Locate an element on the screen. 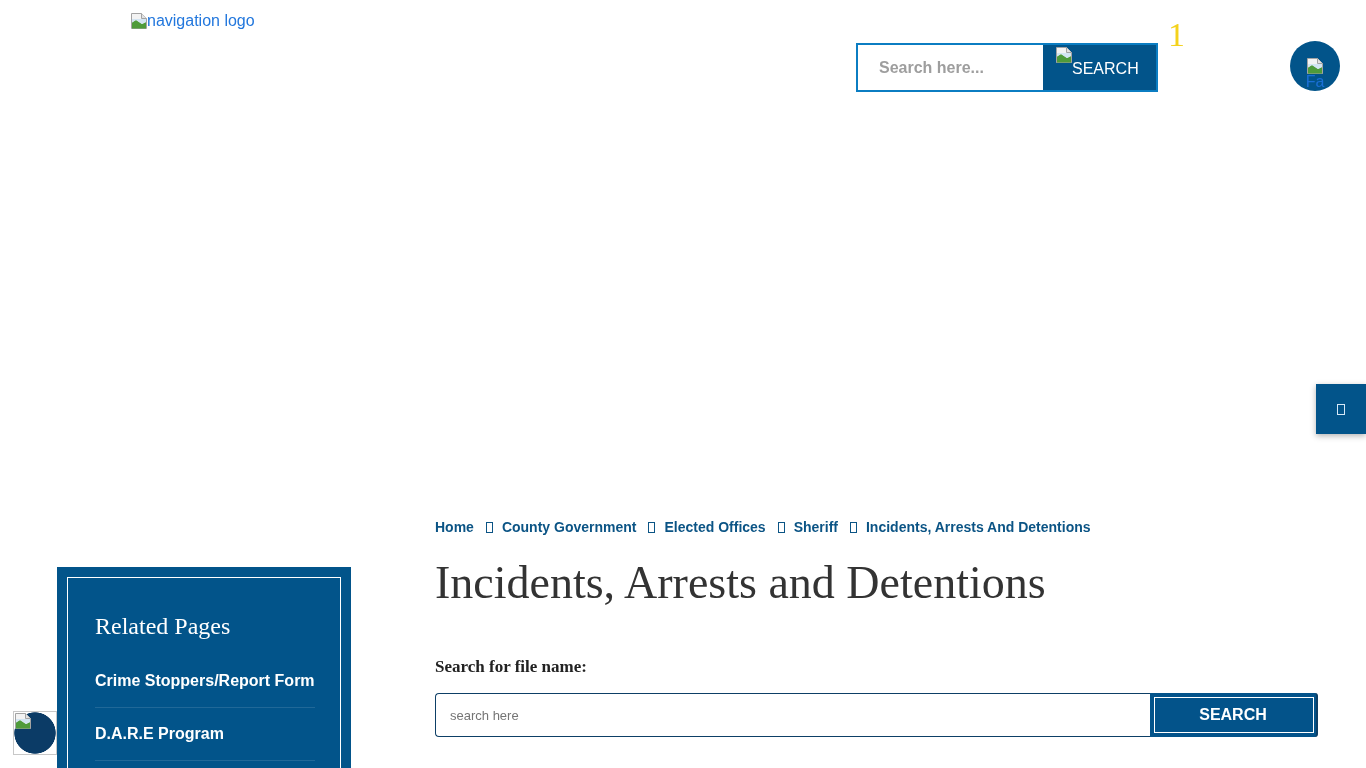  sidebar-title: Related Pages is located at coordinates (163, 626).